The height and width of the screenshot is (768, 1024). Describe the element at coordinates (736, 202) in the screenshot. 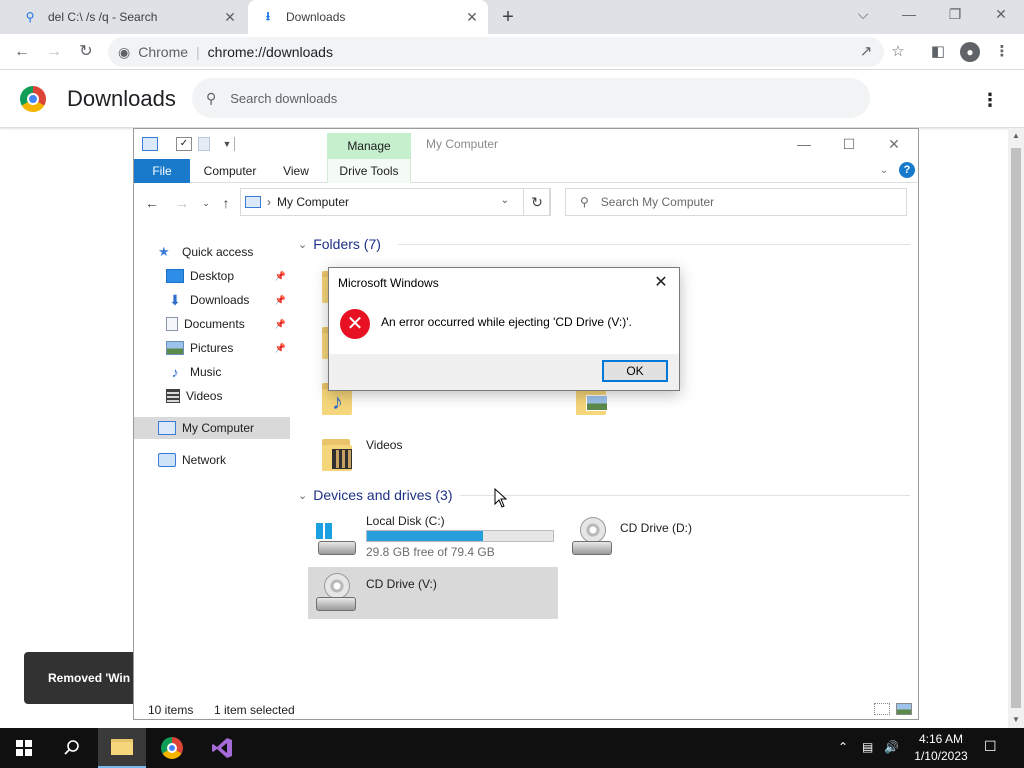

I see `search-input: ⚲ Search My Computer` at that location.